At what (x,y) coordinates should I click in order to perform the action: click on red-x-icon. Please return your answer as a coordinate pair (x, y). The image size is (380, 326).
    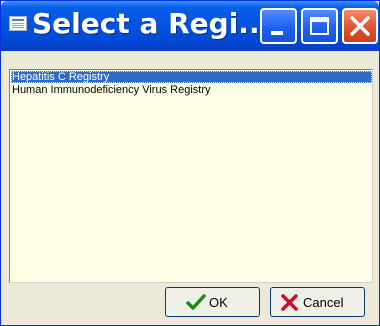
    Looking at the image, I should click on (289, 302).